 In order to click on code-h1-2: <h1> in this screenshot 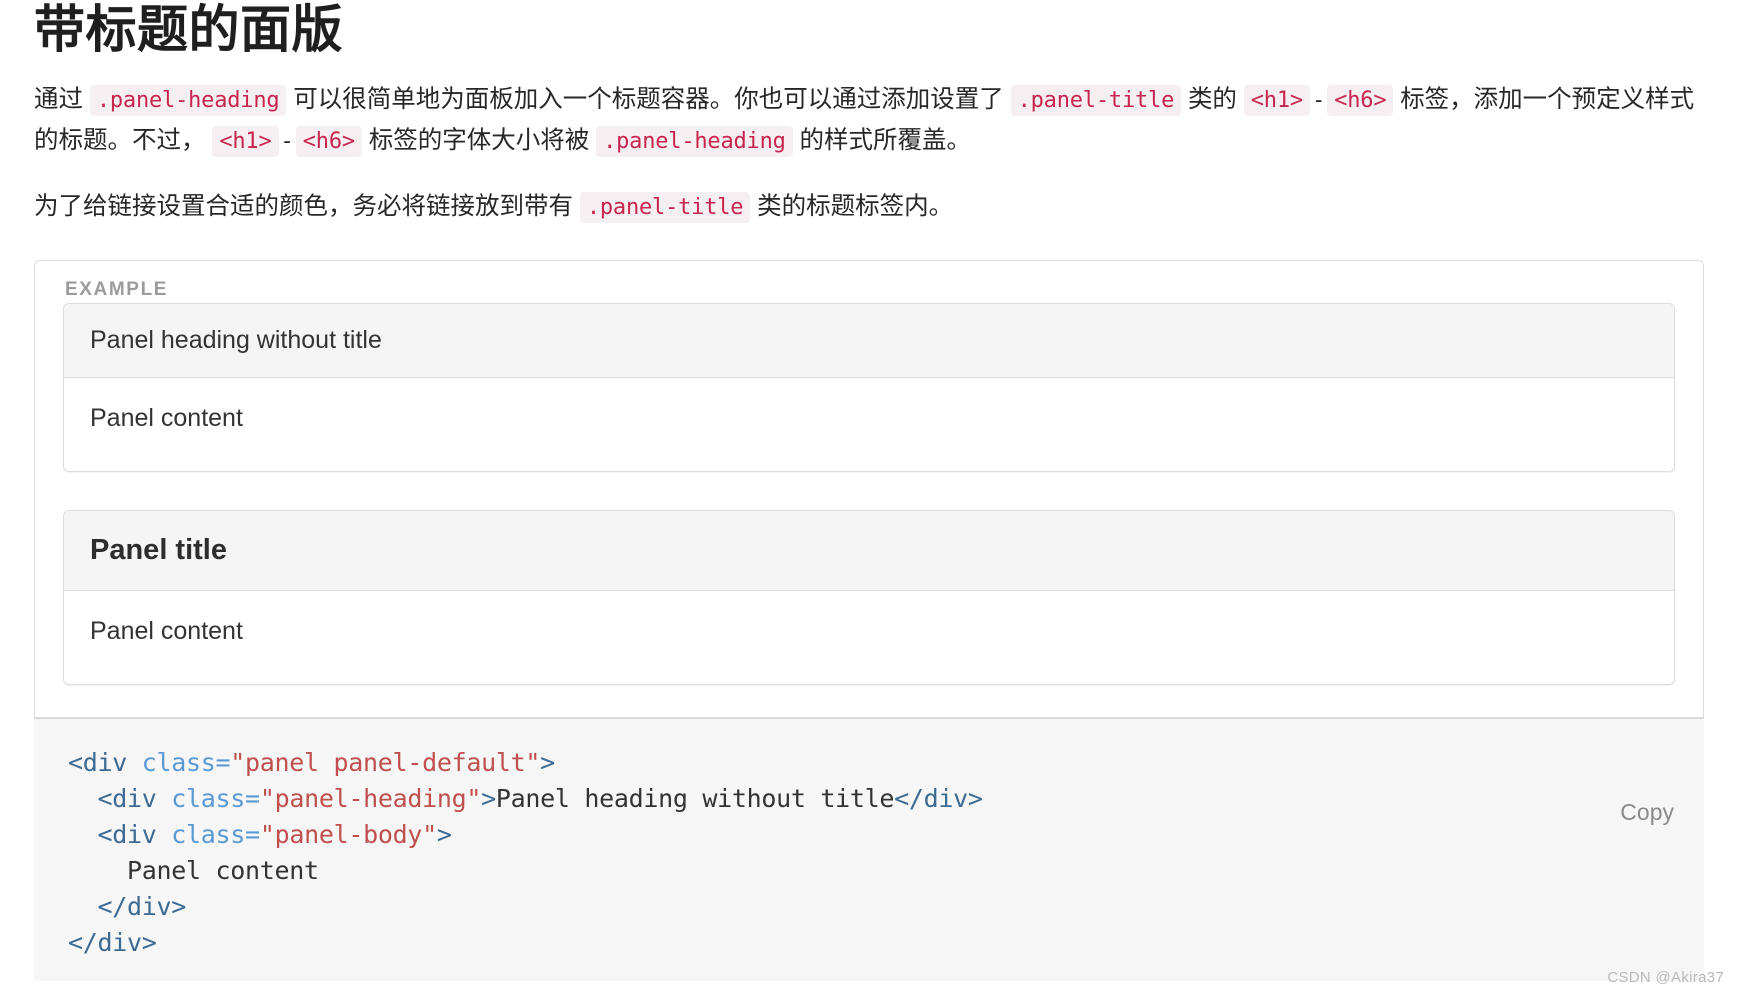, I will do `click(245, 142)`.